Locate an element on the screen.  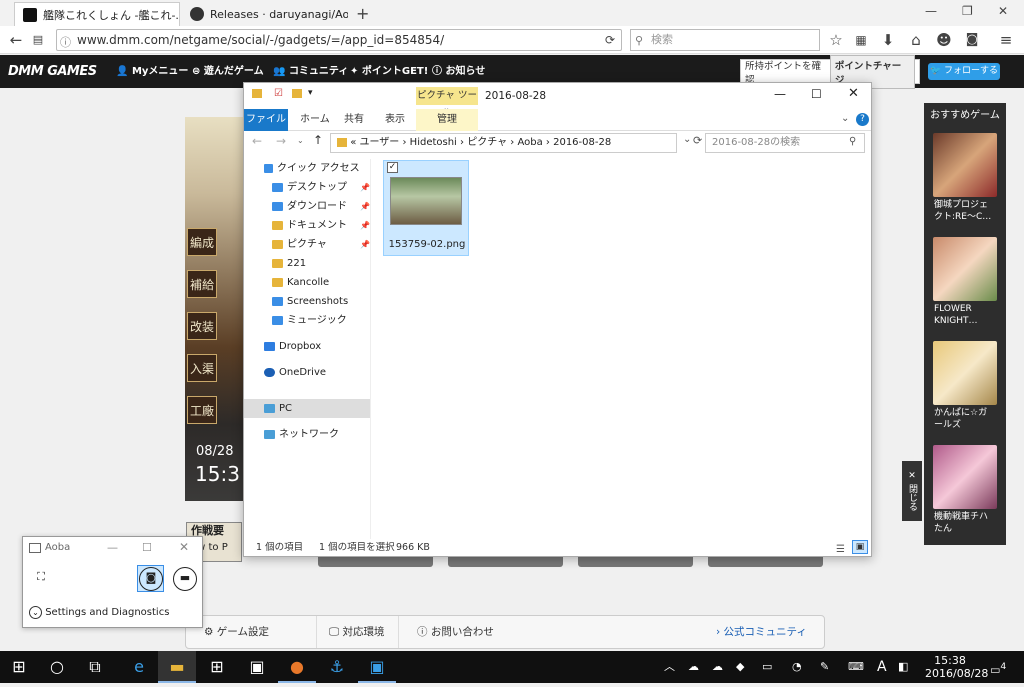
nav-documents: ドキュメント 📌 is located at coordinates (307, 225).